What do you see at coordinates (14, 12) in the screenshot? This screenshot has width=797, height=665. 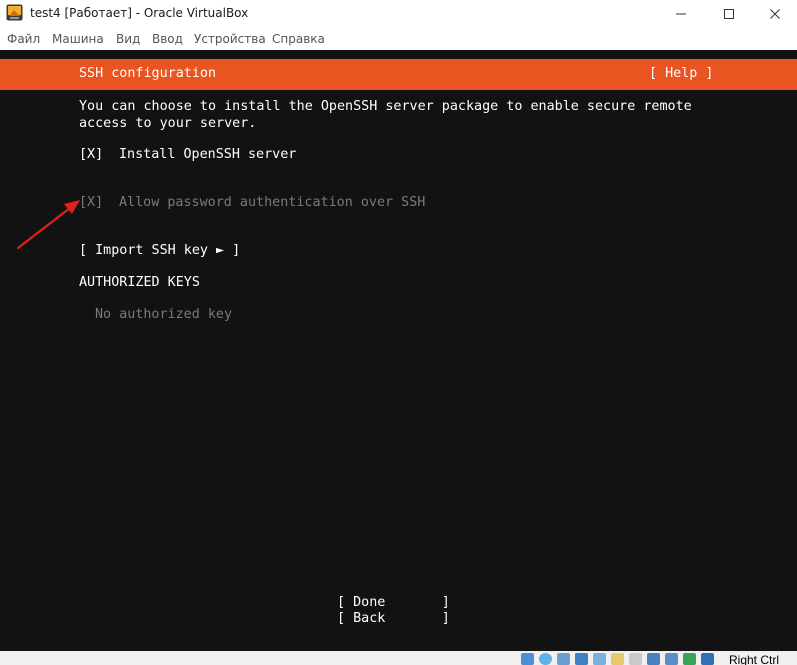 I see `virtualbox-vm-icon` at bounding box center [14, 12].